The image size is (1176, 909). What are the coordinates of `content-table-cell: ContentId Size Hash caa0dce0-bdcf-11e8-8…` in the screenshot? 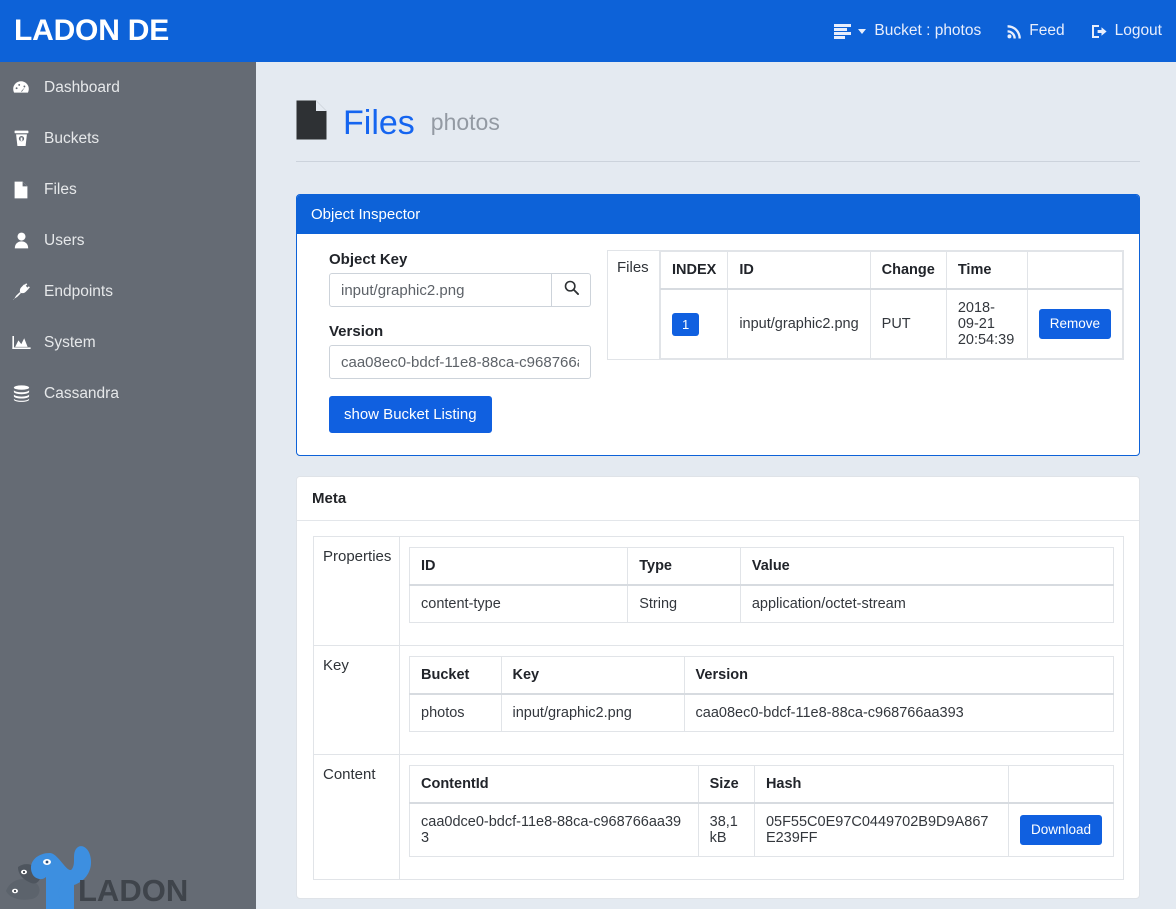 It's located at (761, 817).